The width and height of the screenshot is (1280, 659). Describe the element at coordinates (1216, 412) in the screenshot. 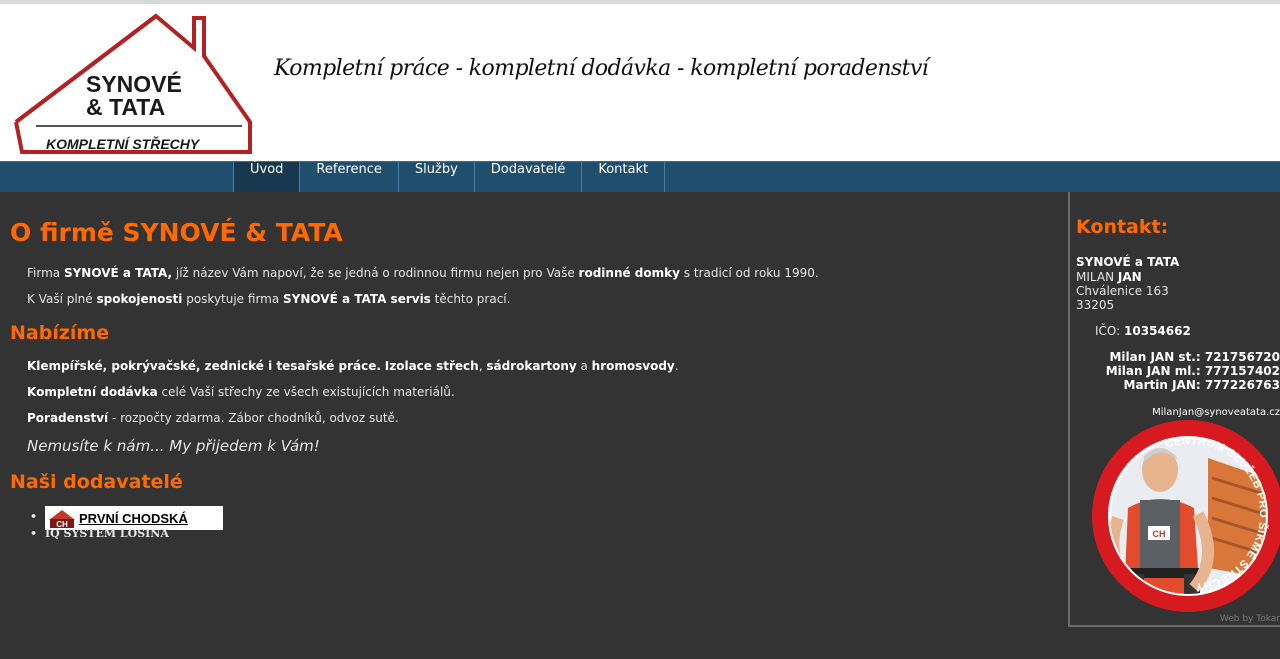

I see `contact-email-link: MilanJan@synoveatata.cz` at that location.